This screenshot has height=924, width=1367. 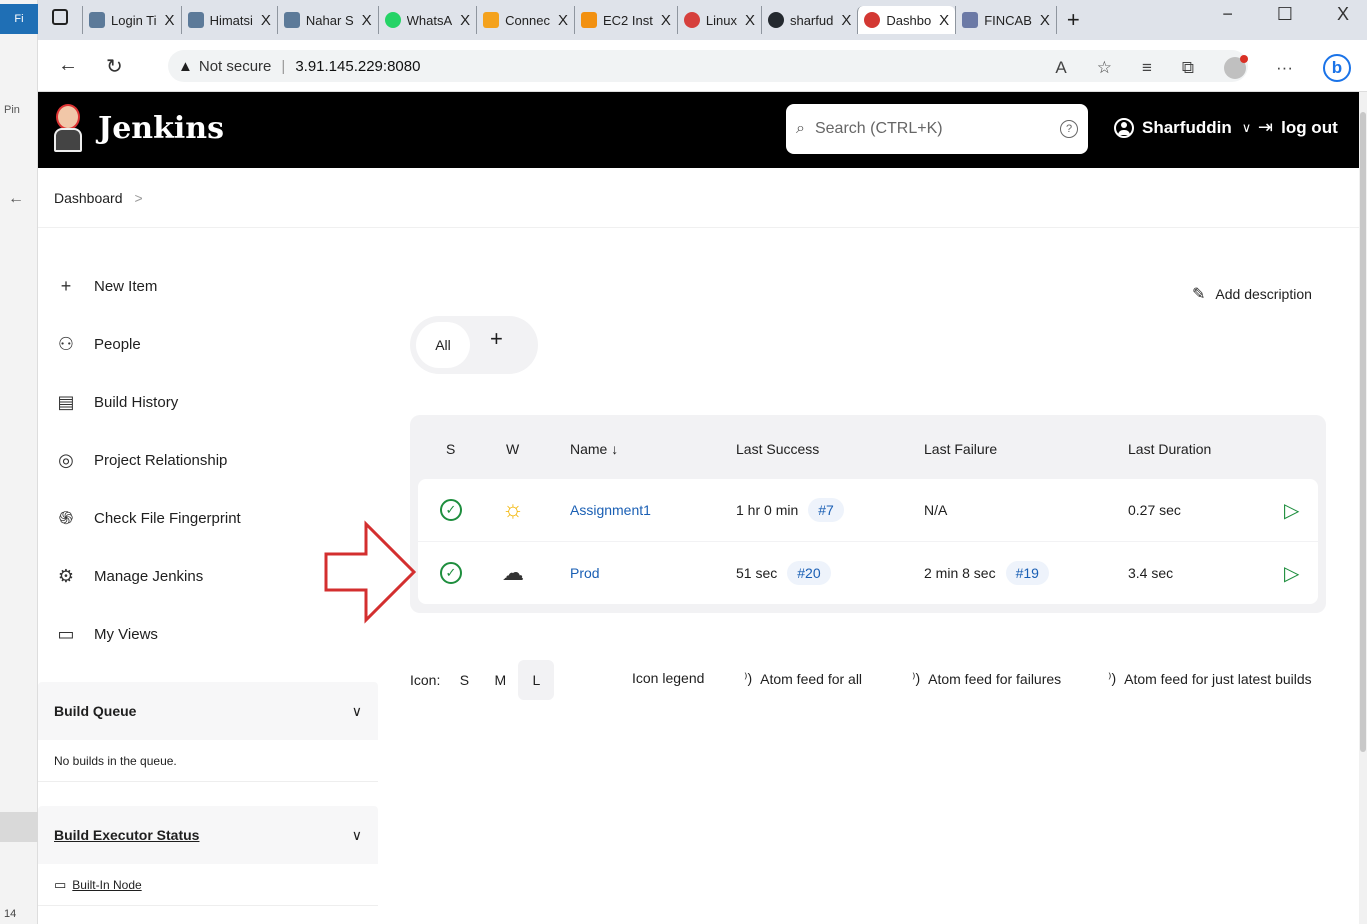 I want to click on executor-status-header: Build Executor Status ∨, so click(x=208, y=835).